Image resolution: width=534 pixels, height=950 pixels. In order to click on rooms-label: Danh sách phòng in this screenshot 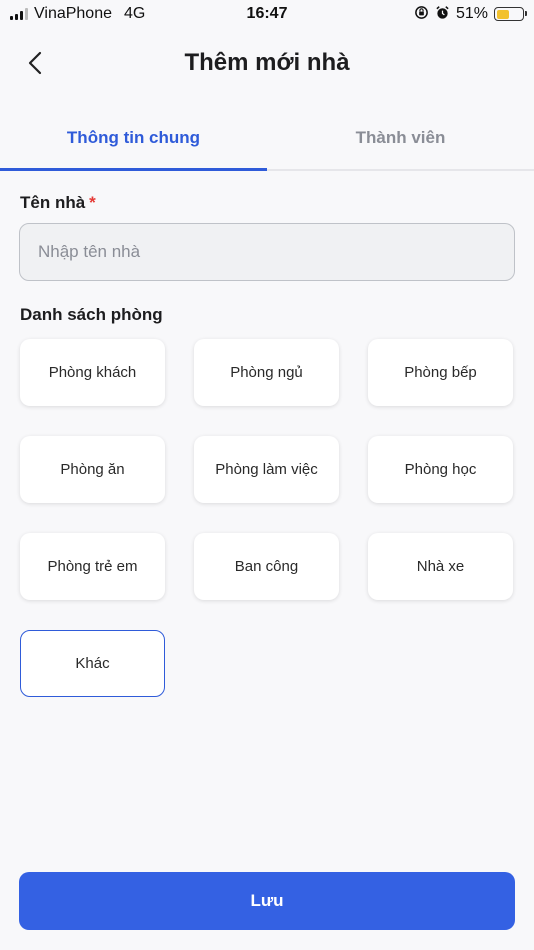, I will do `click(91, 314)`.